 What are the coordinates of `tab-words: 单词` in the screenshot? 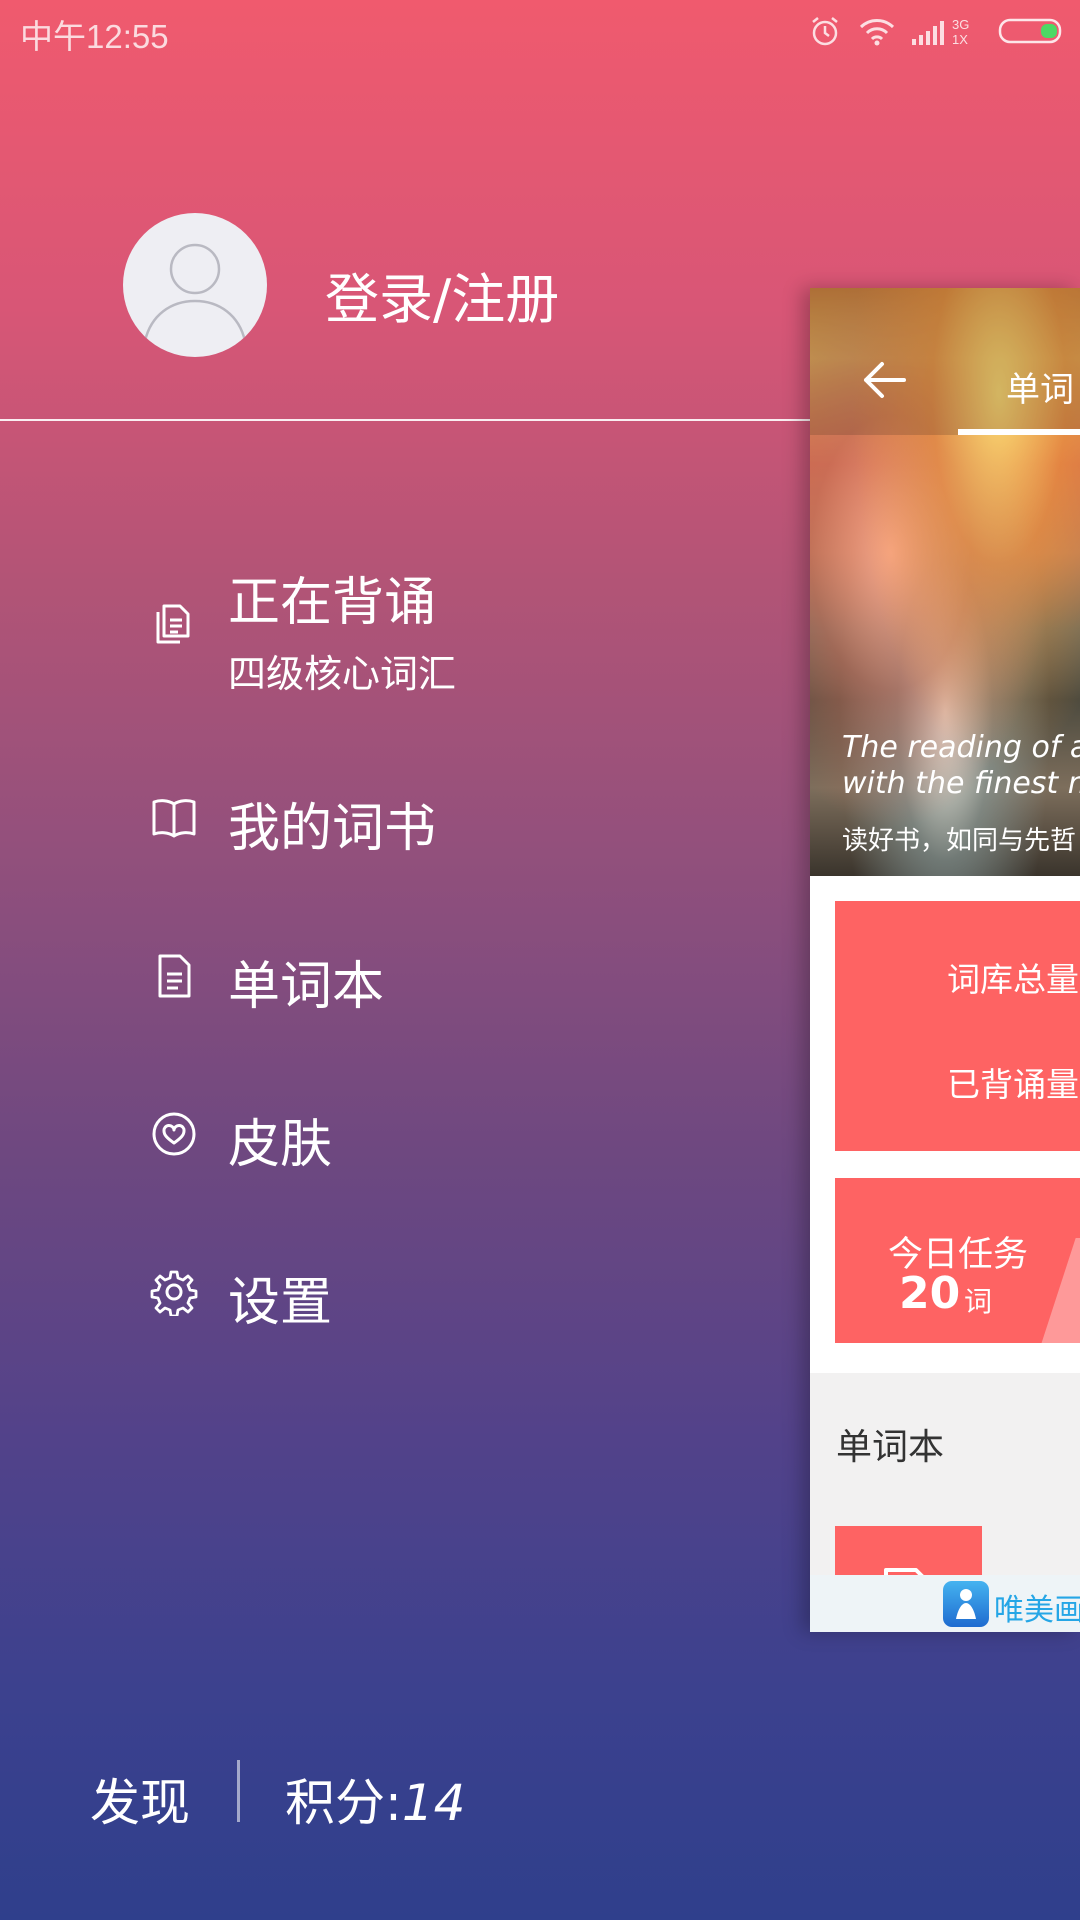 It's located at (1040, 386).